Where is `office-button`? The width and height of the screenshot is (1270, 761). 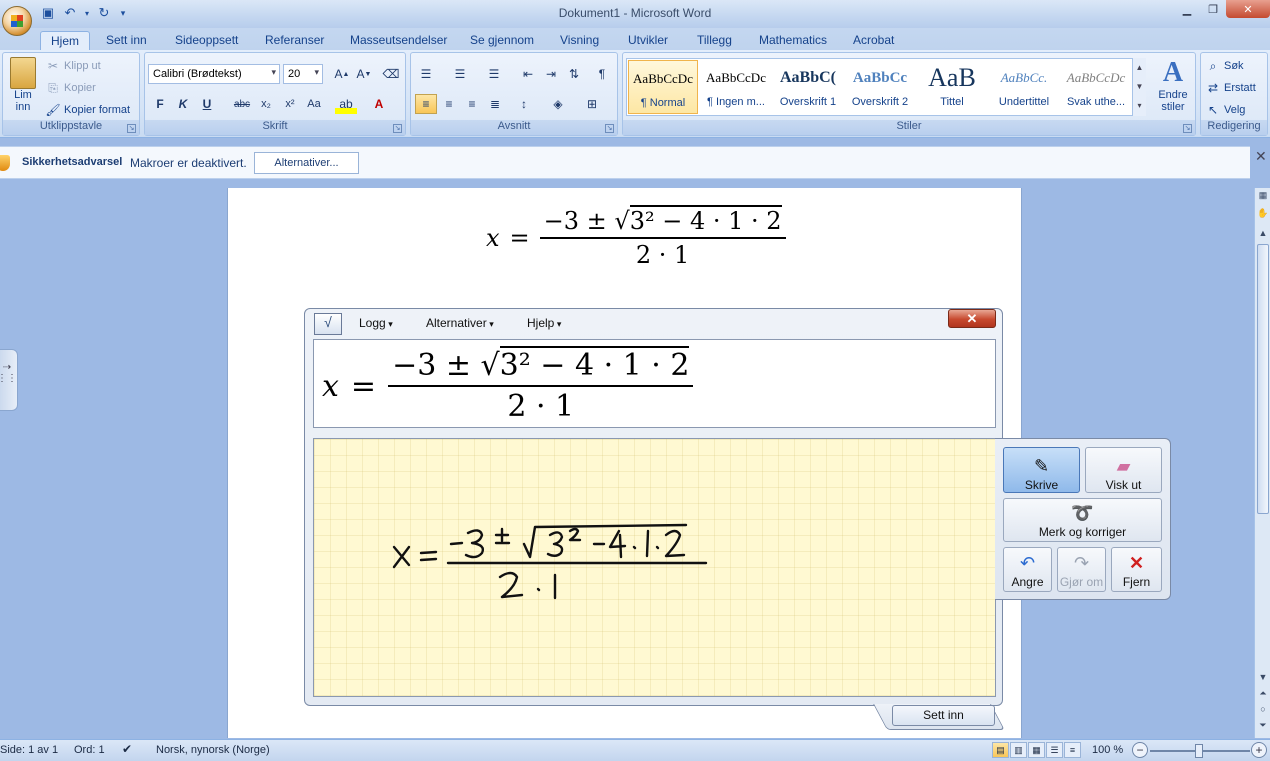
office-button is located at coordinates (17, 21).